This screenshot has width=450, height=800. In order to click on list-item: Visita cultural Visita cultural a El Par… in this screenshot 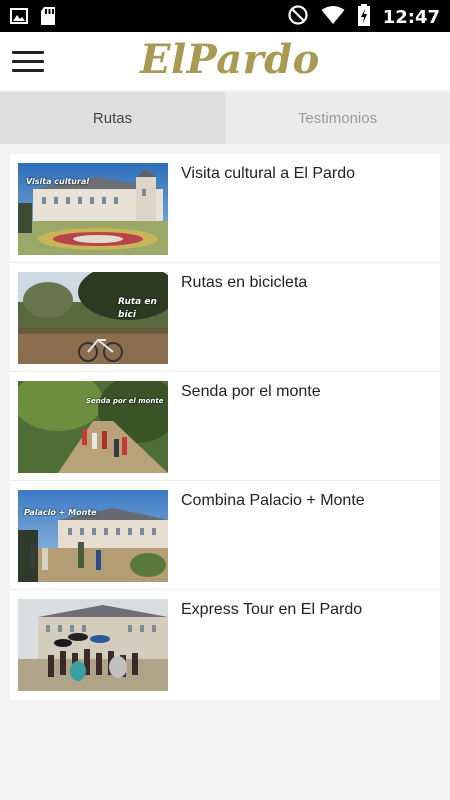, I will do `click(225, 208)`.